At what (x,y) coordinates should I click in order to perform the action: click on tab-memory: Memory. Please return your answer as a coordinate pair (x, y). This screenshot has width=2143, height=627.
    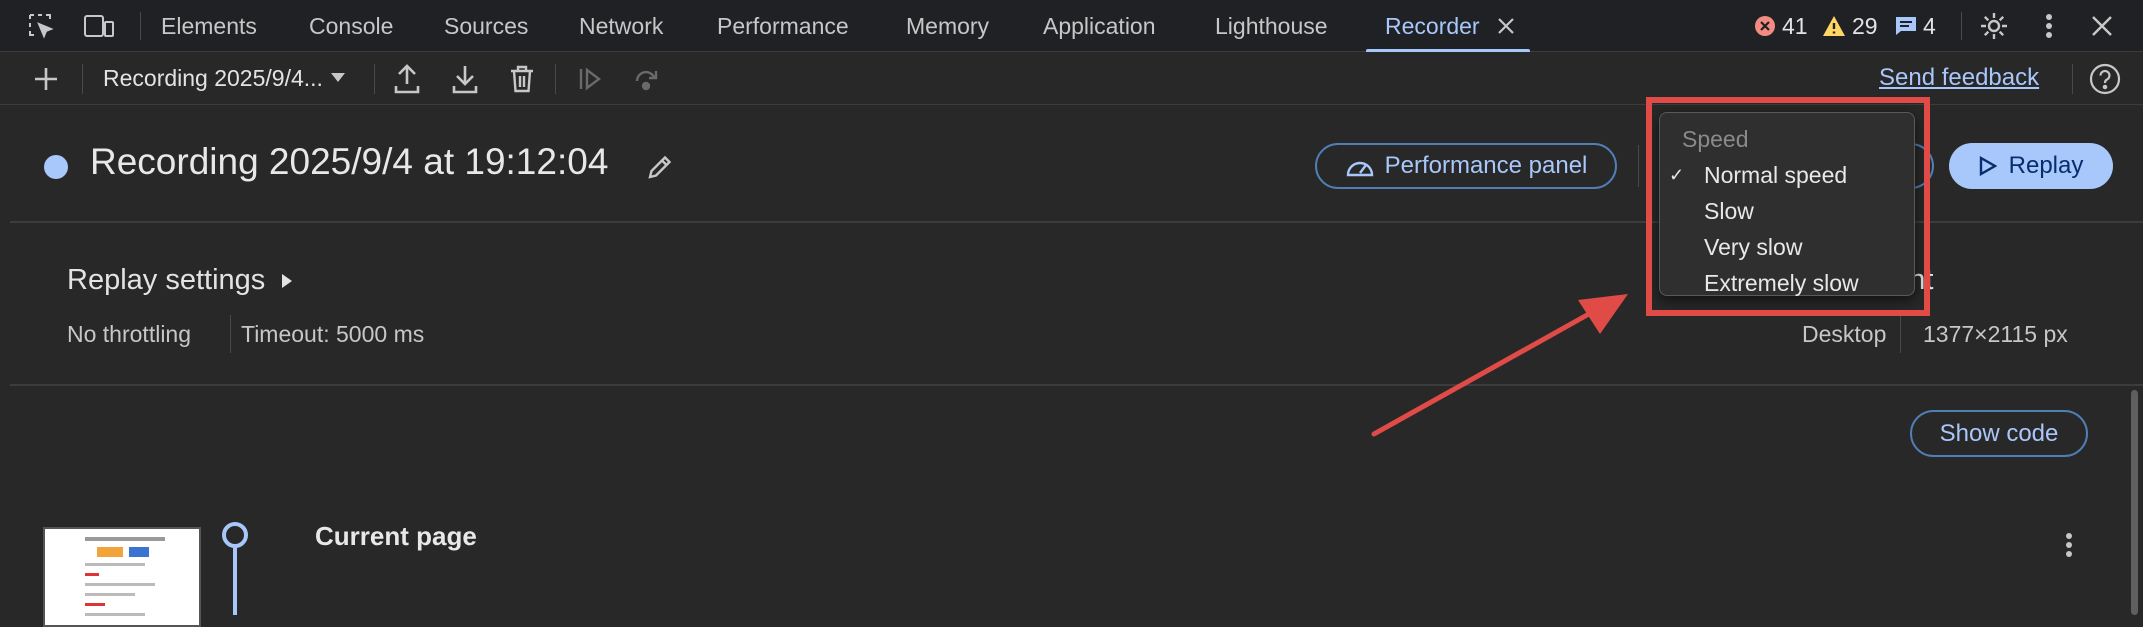
    Looking at the image, I should click on (947, 26).